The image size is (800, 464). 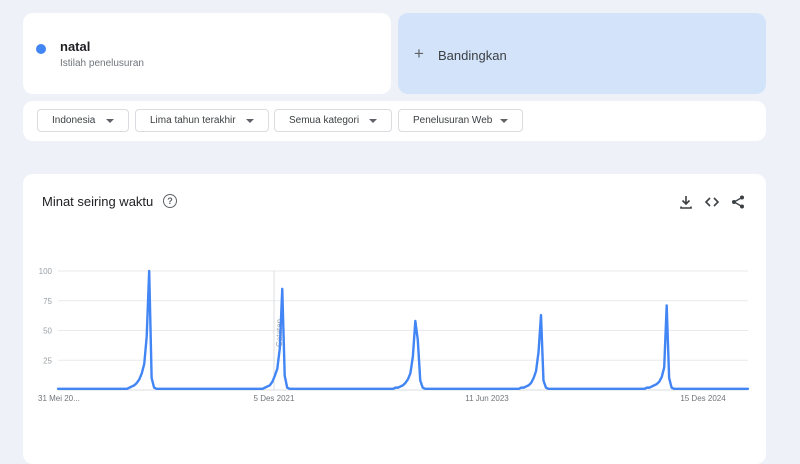 I want to click on x-tick-label: 5 Des 2021, so click(x=274, y=398).